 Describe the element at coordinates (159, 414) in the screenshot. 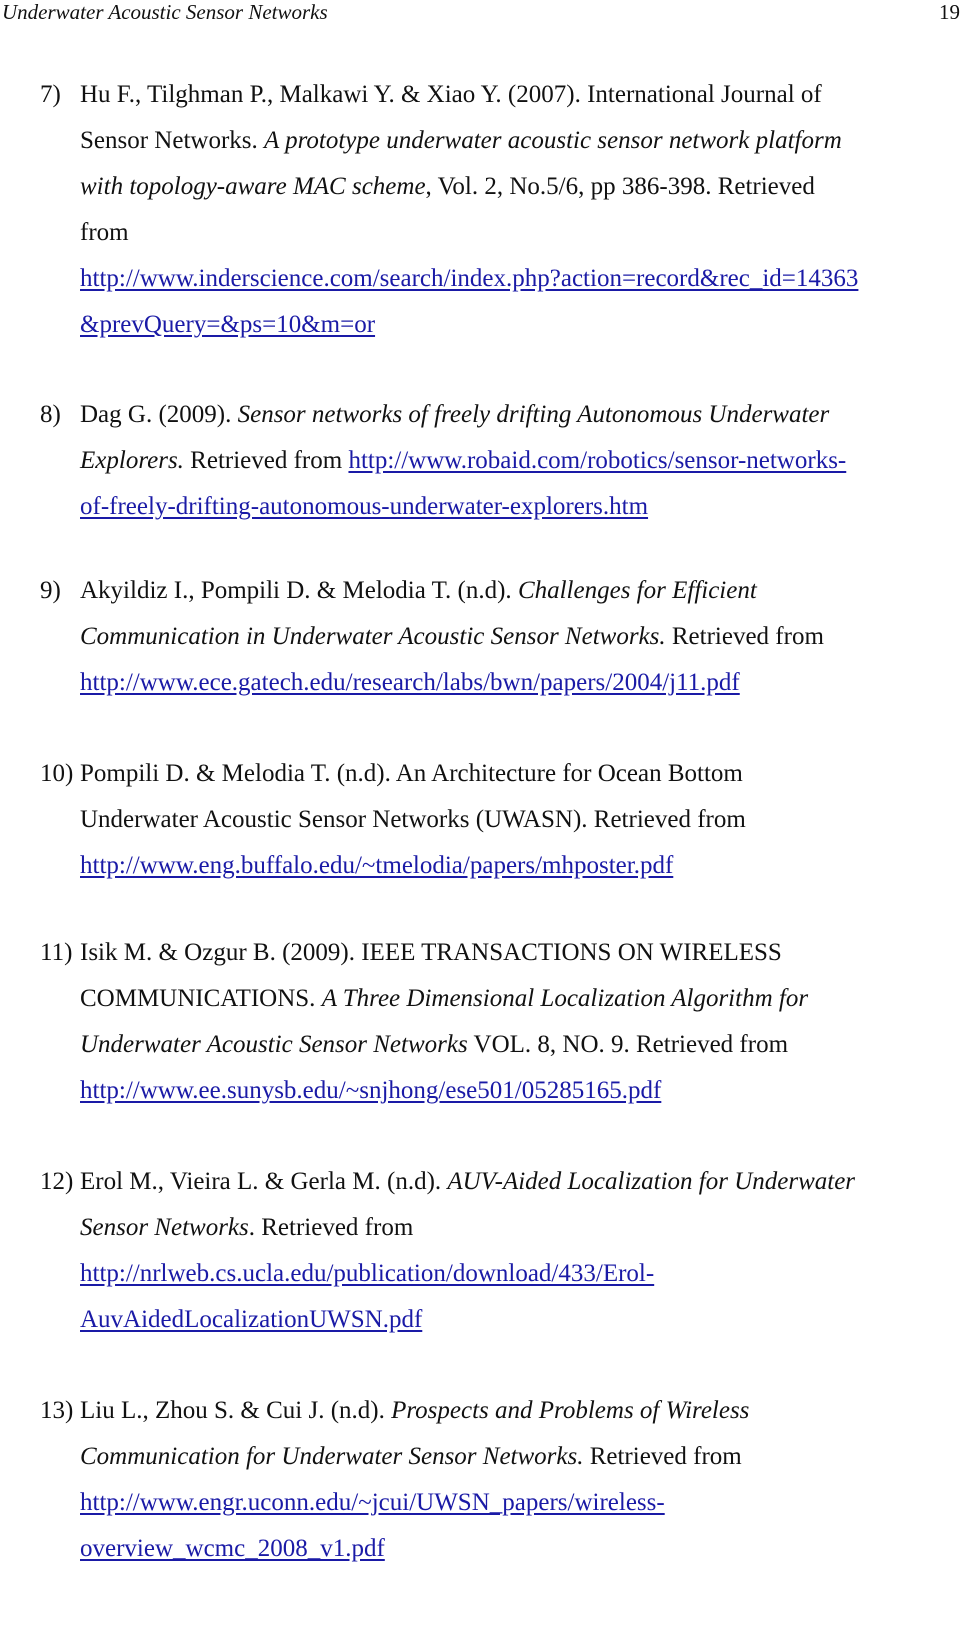

I see `reference-text: Dag G. (2009).` at that location.